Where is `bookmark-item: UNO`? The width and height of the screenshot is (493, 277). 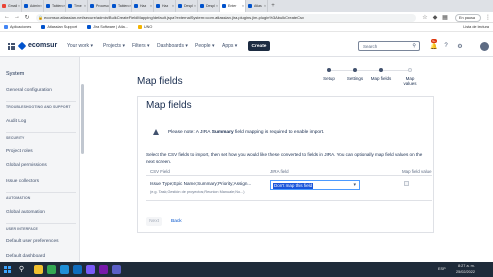 bookmark-item: UNO is located at coordinates (145, 27).